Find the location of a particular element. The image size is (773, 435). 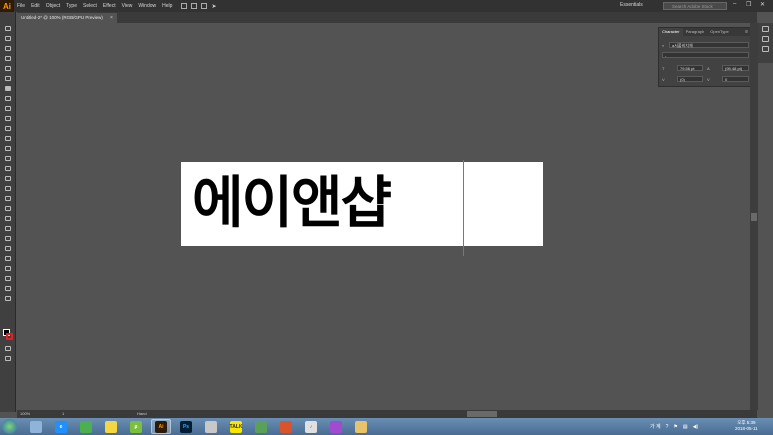

vertical-scrollbar is located at coordinates (754, 216).